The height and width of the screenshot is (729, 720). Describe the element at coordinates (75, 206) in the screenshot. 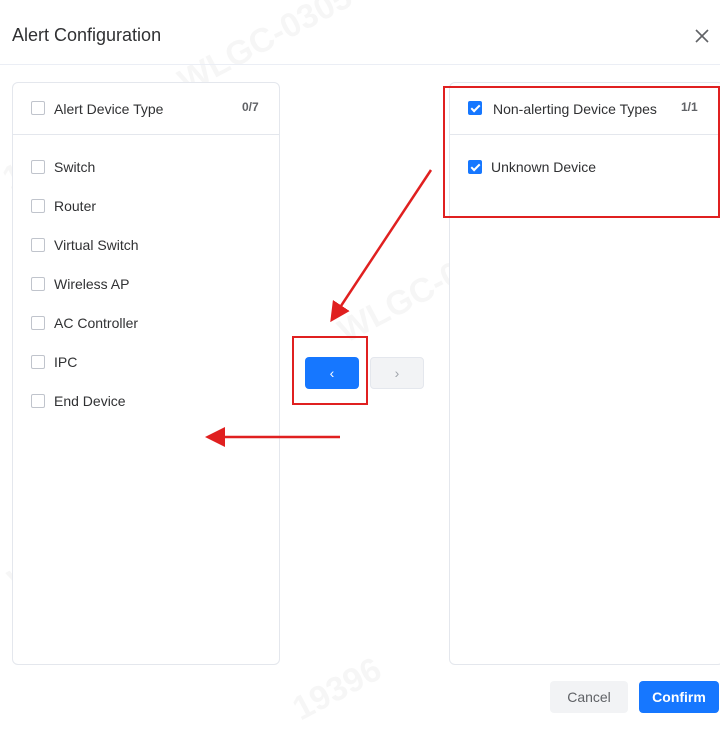

I see `item-label: Router` at that location.